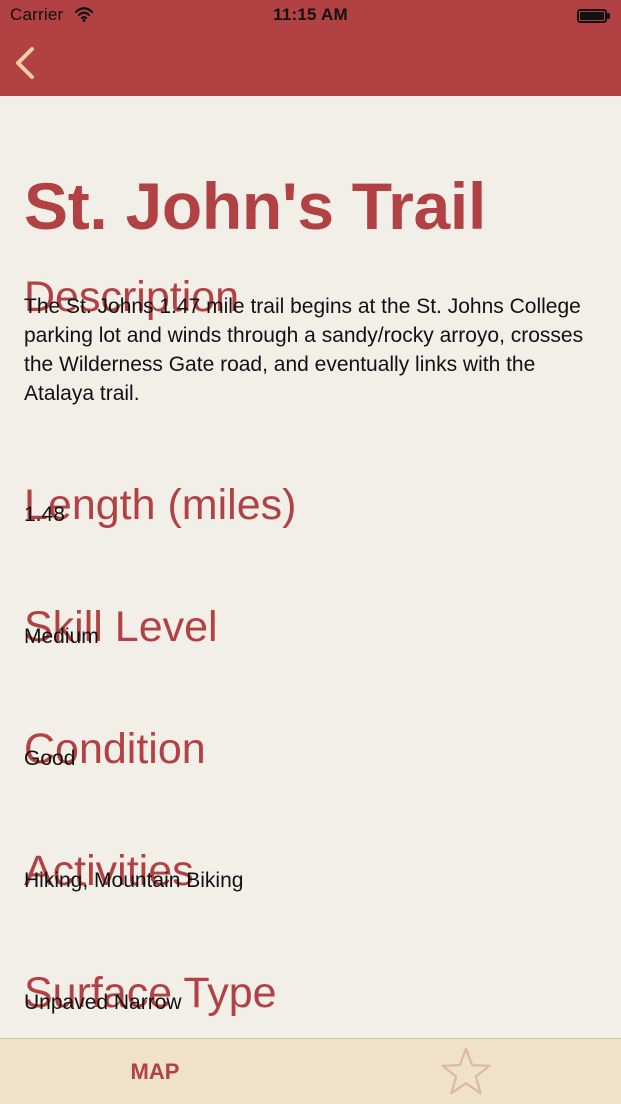 The image size is (621, 1104). I want to click on skill-level-value: Medium, so click(61, 636).